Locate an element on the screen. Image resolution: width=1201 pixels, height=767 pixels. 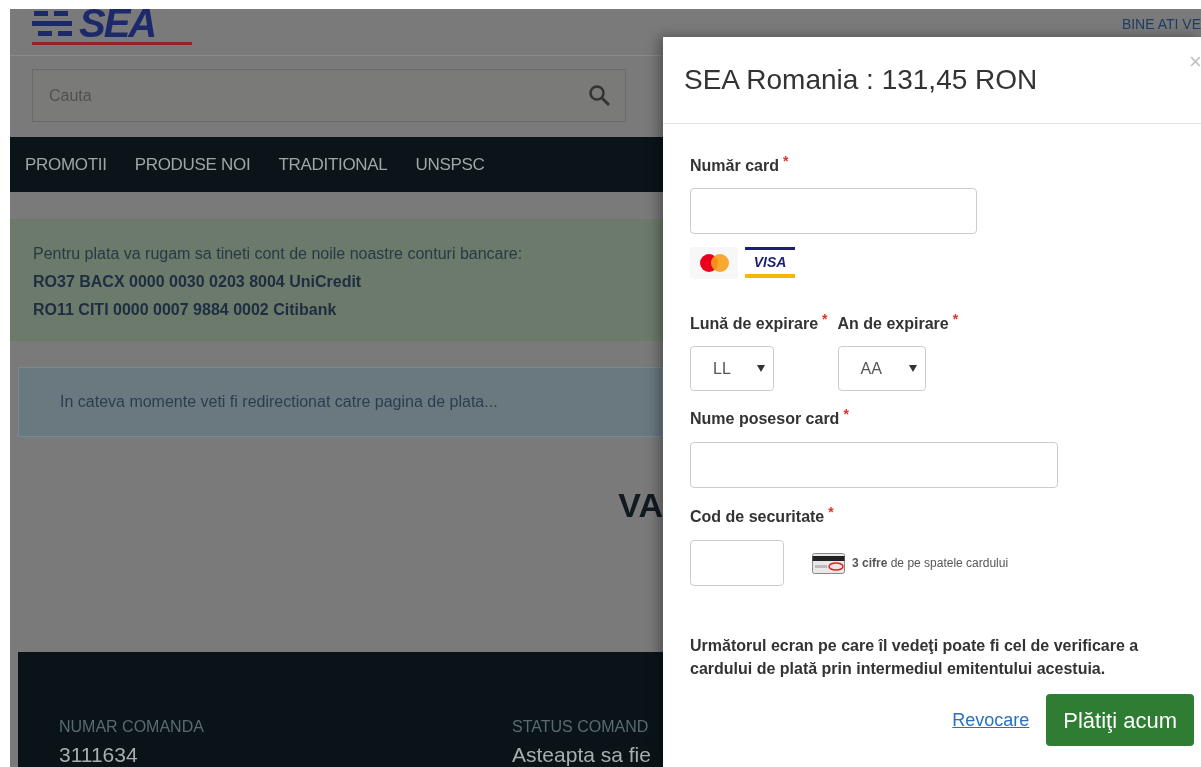
nav-link: UNSPSC is located at coordinates (450, 164).